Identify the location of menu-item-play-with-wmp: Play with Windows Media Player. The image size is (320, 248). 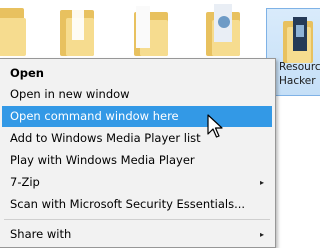
(137, 160).